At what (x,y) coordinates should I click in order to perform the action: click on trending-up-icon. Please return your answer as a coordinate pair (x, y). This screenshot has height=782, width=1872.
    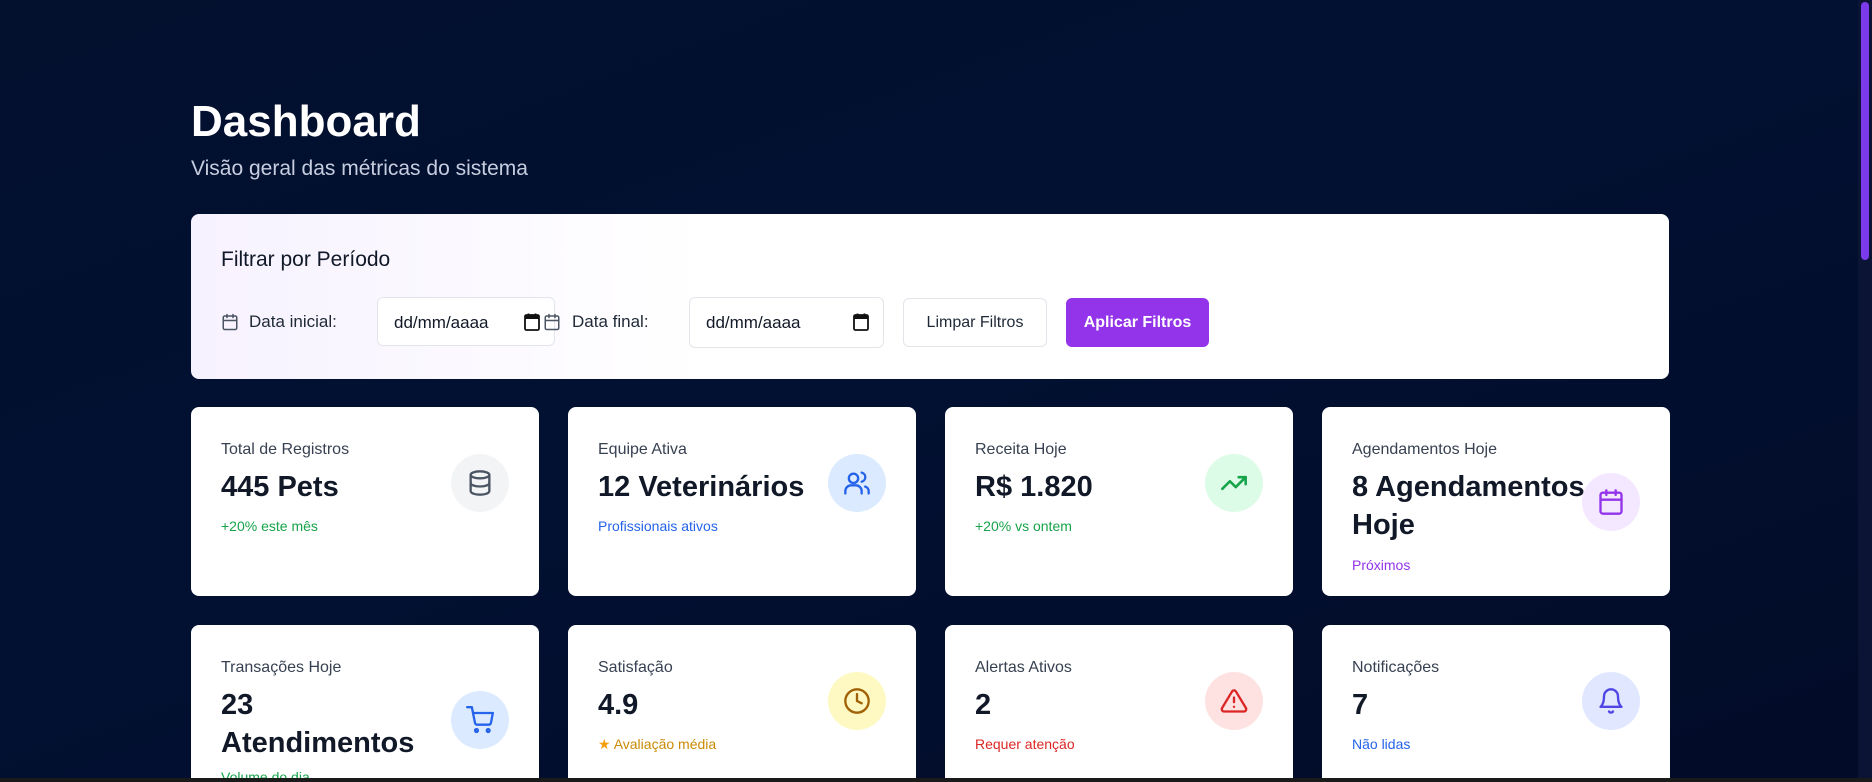
    Looking at the image, I should click on (1234, 483).